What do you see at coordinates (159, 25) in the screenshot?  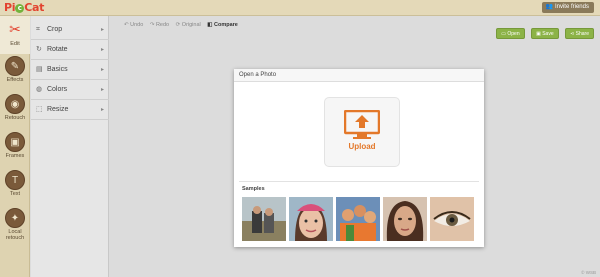 I see `redo-button: ↷ Redo` at bounding box center [159, 25].